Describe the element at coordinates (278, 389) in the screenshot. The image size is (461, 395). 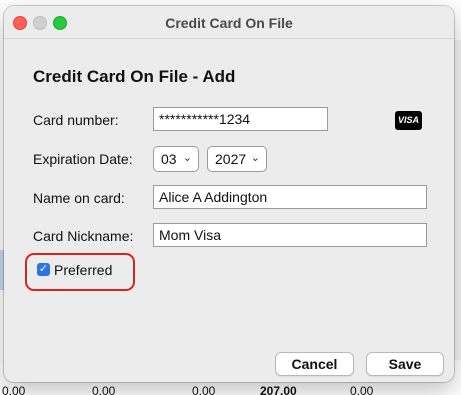
I see `background-value: 207.00` at that location.